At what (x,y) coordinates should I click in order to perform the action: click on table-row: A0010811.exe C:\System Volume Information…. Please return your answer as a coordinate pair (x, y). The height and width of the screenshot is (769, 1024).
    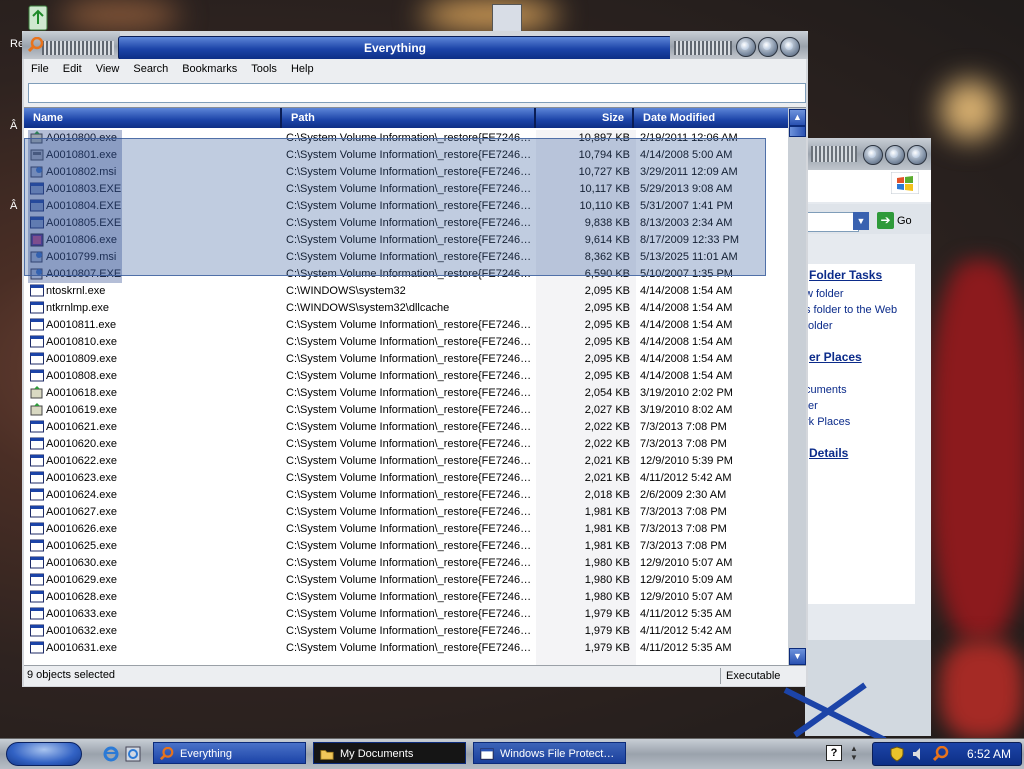
    Looking at the image, I should click on (406, 325).